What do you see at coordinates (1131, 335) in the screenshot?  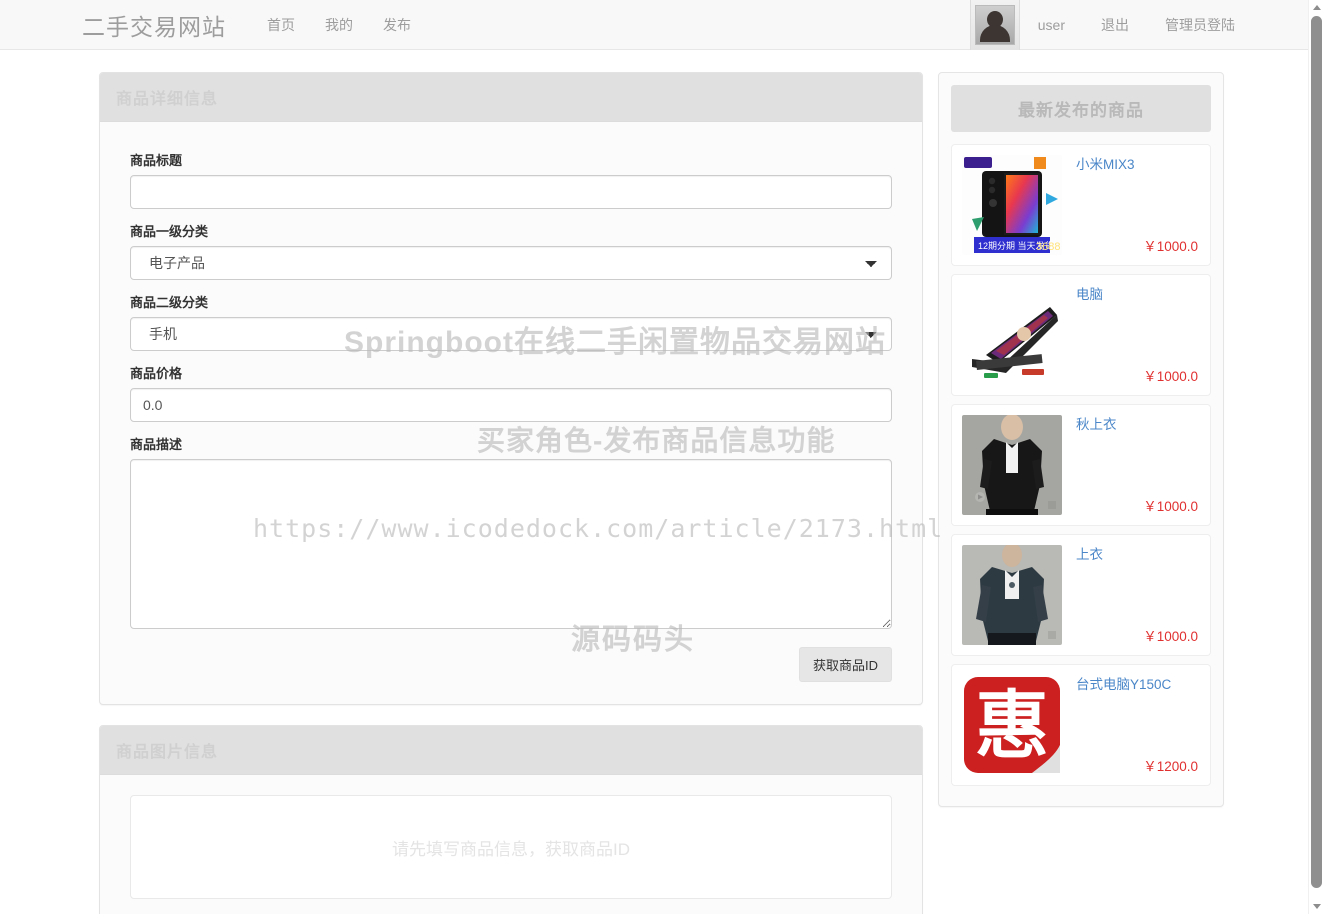 I see `list-item-info: 电脑 ￥1000.0` at bounding box center [1131, 335].